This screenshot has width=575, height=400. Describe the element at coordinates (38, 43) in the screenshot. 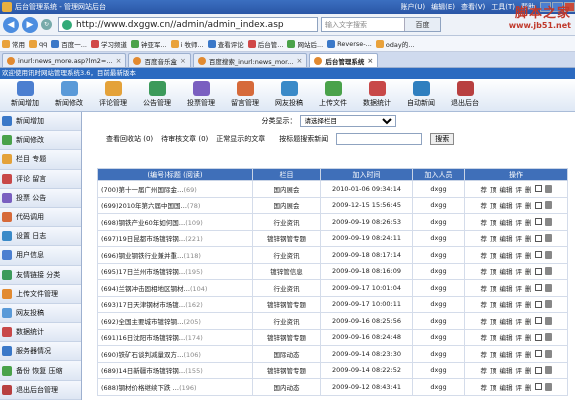

I see `favorite-item: qq` at that location.